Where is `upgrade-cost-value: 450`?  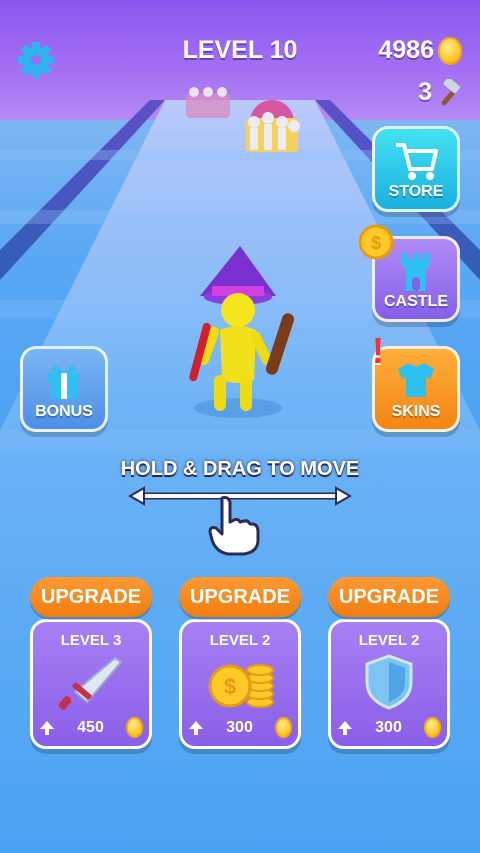 upgrade-cost-value: 450 is located at coordinates (90, 727).